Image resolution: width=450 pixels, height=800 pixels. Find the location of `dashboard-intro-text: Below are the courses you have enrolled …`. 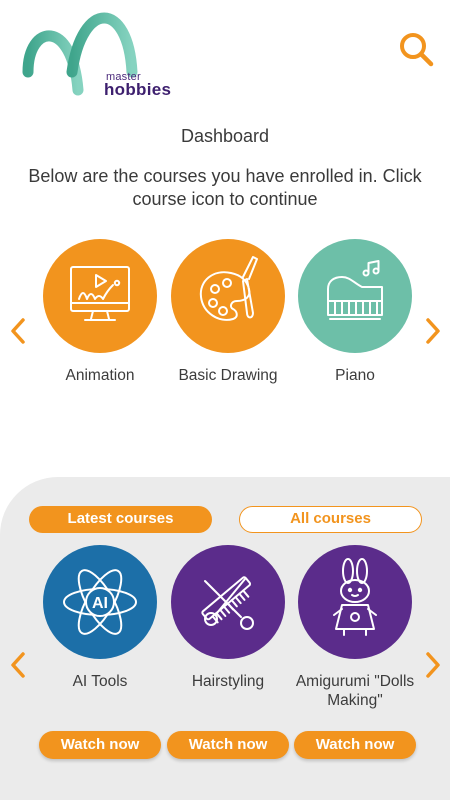

dashboard-intro-text: Below are the courses you have enrolled … is located at coordinates (225, 187).